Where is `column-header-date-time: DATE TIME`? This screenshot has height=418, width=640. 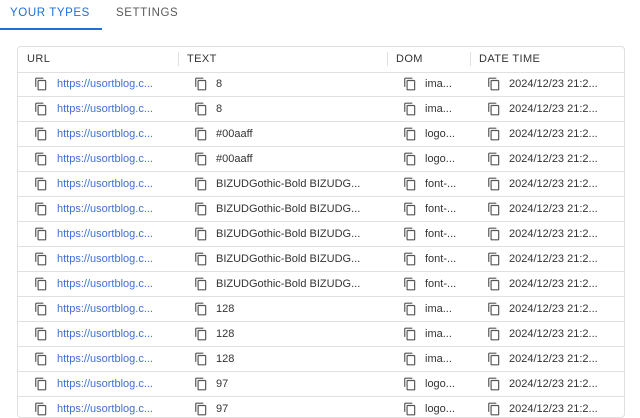
column-header-date-time: DATE TIME is located at coordinates (509, 59).